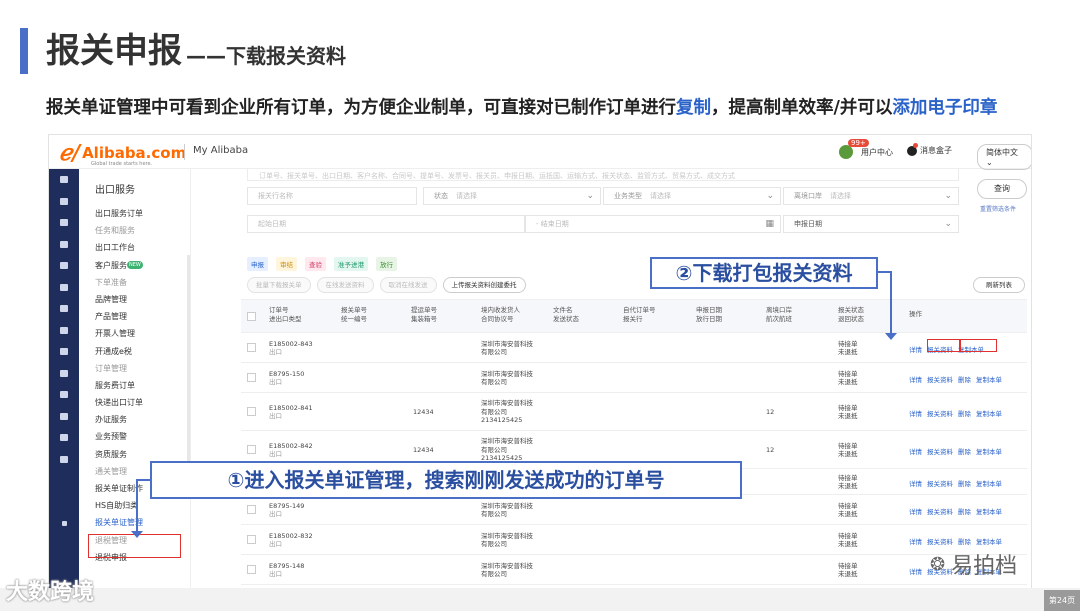  I want to click on sidebar-item: 报关单证管理, so click(134, 522).